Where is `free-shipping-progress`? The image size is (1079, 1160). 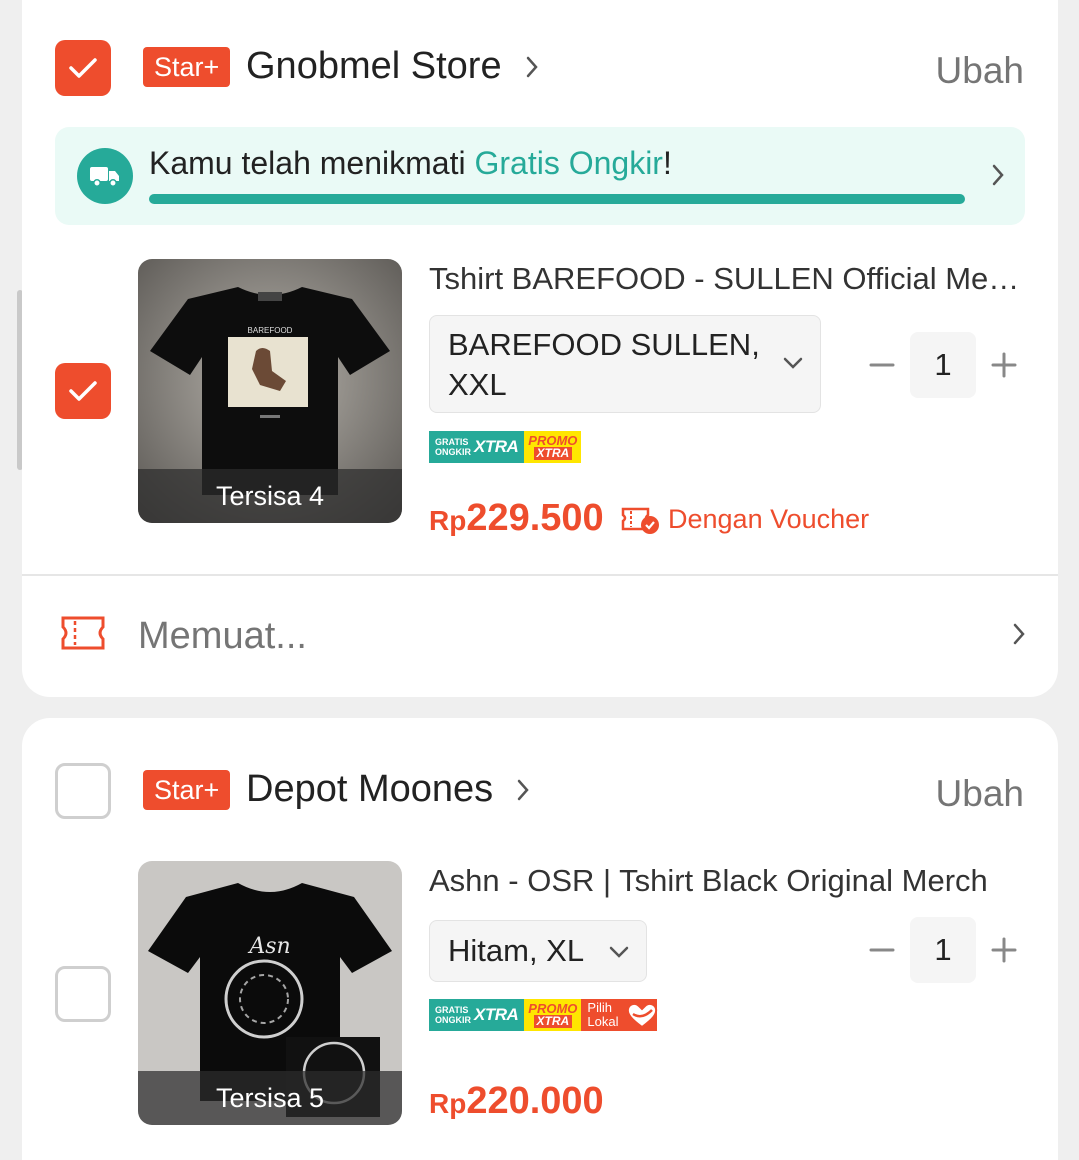
free-shipping-progress is located at coordinates (557, 199).